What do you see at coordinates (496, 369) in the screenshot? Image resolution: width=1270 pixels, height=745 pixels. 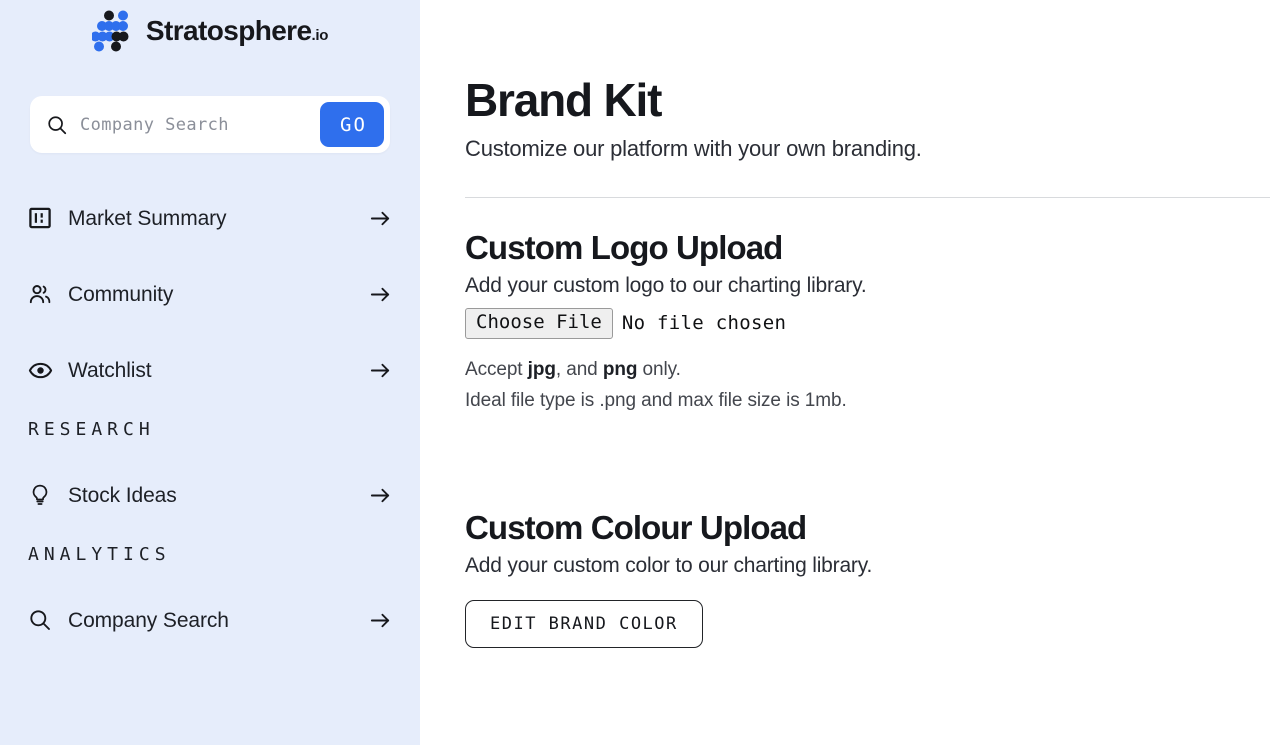 I see `hint-prefix: Accept` at bounding box center [496, 369].